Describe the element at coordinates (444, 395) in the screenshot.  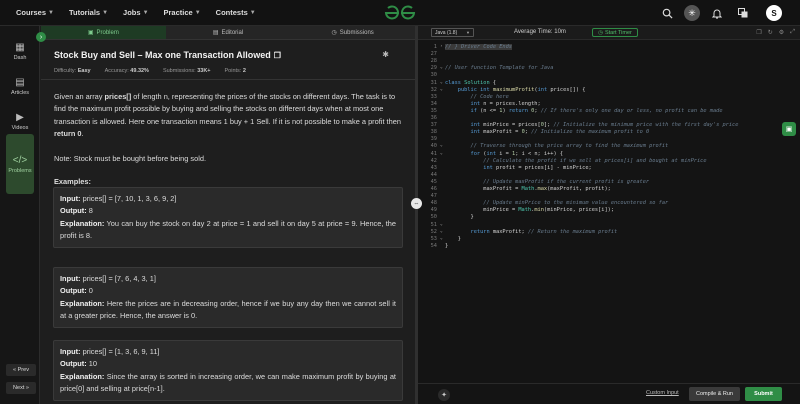
I see `bulb-icon: ✦` at that location.